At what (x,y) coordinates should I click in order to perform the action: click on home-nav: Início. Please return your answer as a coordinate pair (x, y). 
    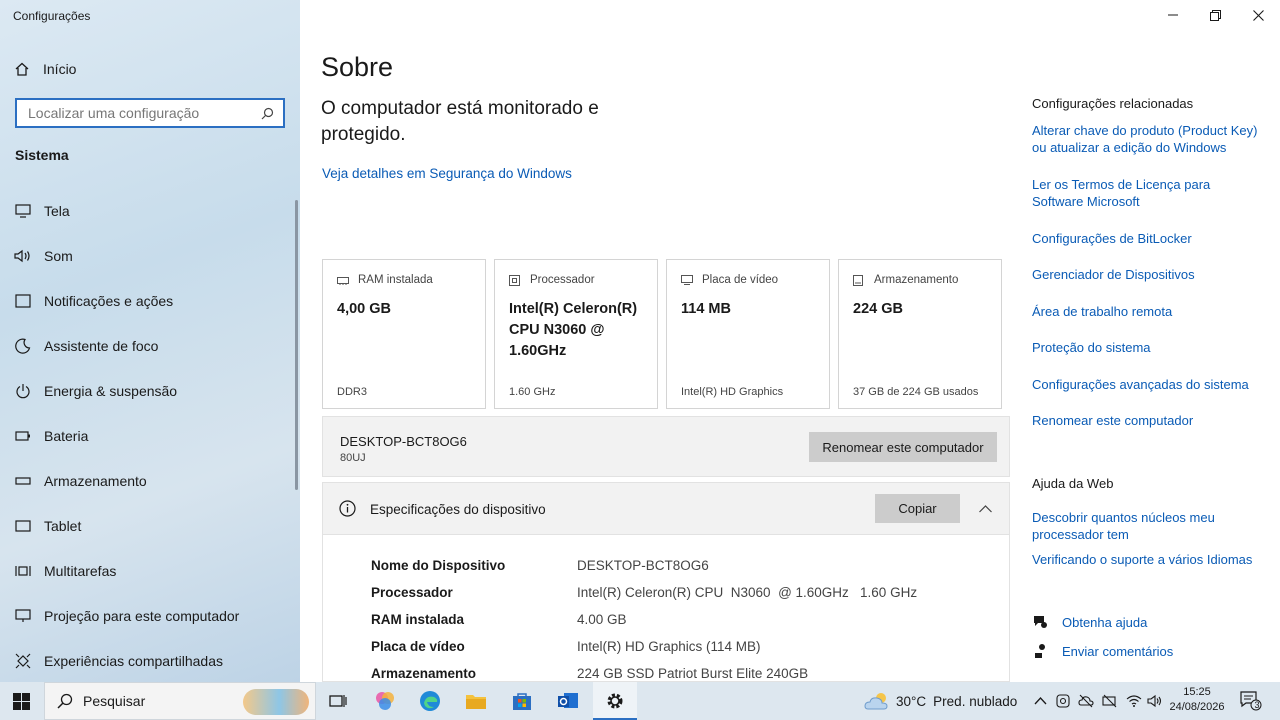
    Looking at the image, I should click on (45, 69).